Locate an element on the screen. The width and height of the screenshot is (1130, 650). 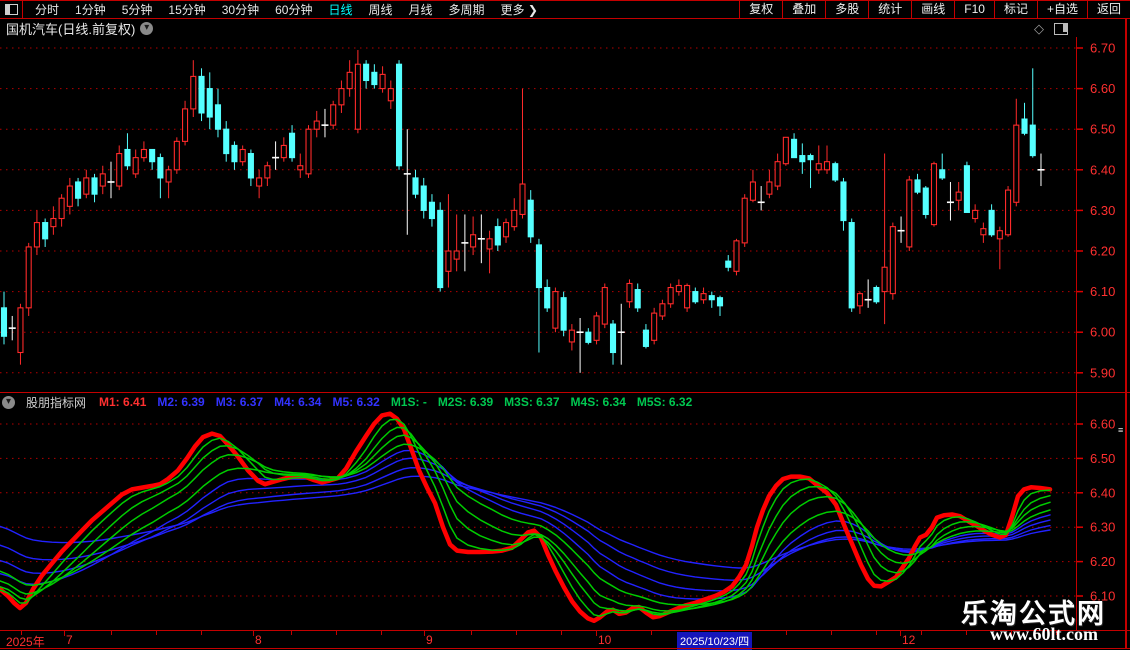
action-item-7: +自选 is located at coordinates (1061, 9).